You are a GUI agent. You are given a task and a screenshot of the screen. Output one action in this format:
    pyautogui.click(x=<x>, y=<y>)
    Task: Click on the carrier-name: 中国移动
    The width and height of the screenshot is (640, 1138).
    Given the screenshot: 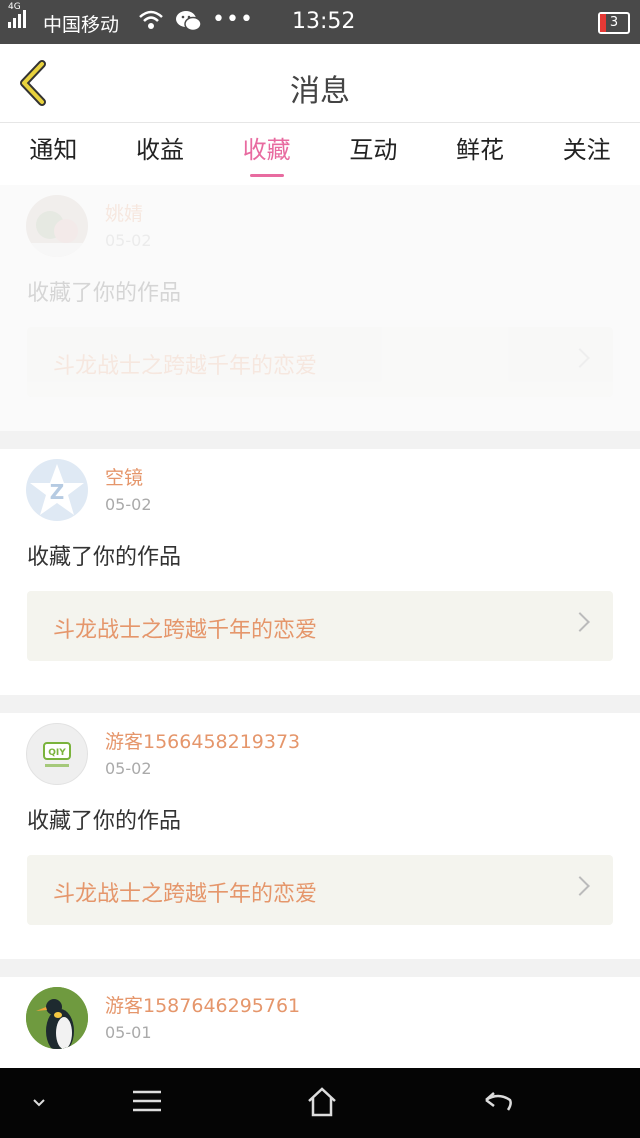 What is the action you would take?
    pyautogui.click(x=81, y=25)
    